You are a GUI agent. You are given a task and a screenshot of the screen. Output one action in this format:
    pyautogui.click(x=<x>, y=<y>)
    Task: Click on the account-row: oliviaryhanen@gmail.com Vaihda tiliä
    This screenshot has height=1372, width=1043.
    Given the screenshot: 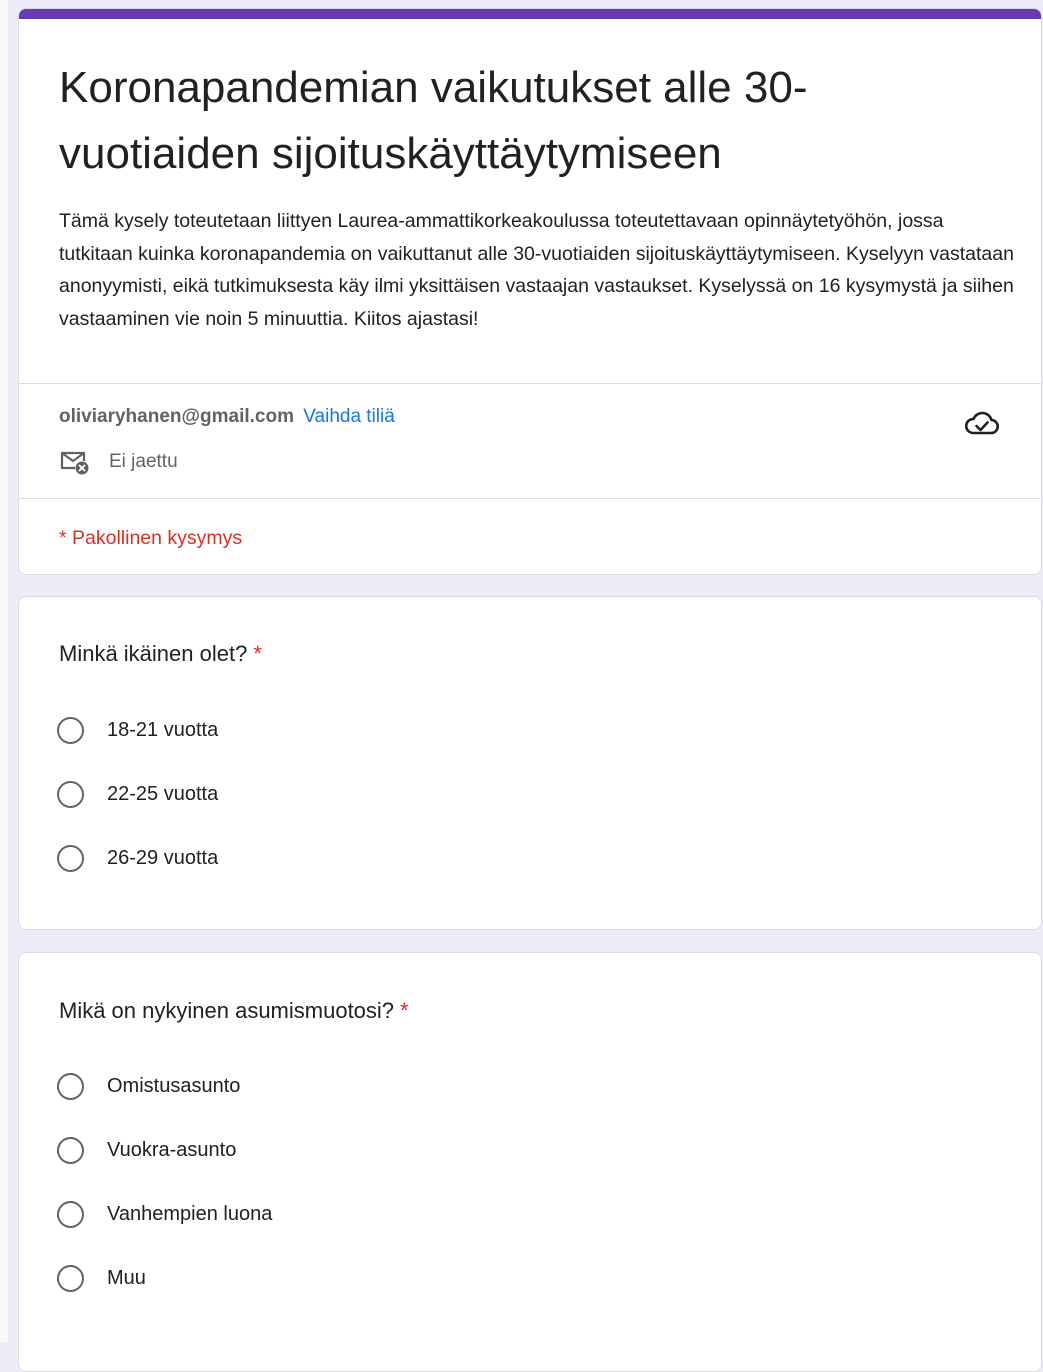 What is the action you would take?
    pyautogui.click(x=227, y=417)
    